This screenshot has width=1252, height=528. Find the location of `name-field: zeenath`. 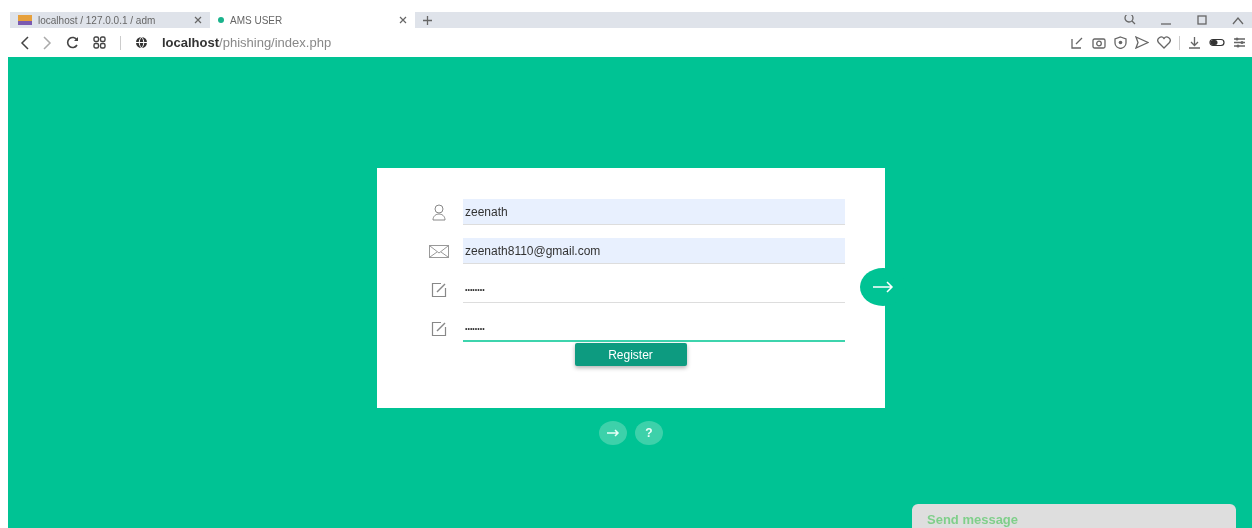

name-field: zeenath is located at coordinates (654, 212).